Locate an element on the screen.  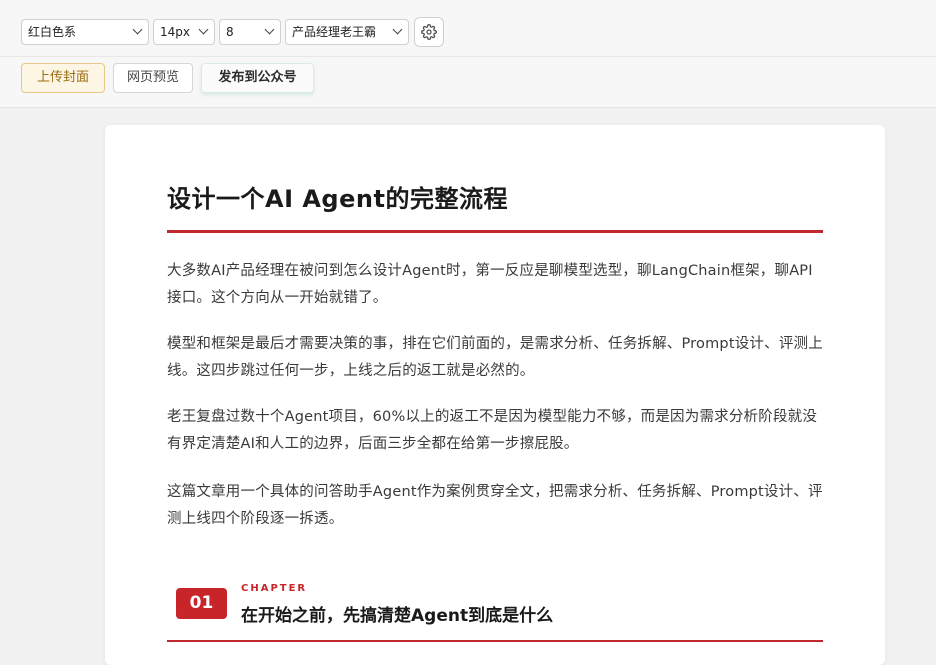
chapter-divider is located at coordinates (495, 641).